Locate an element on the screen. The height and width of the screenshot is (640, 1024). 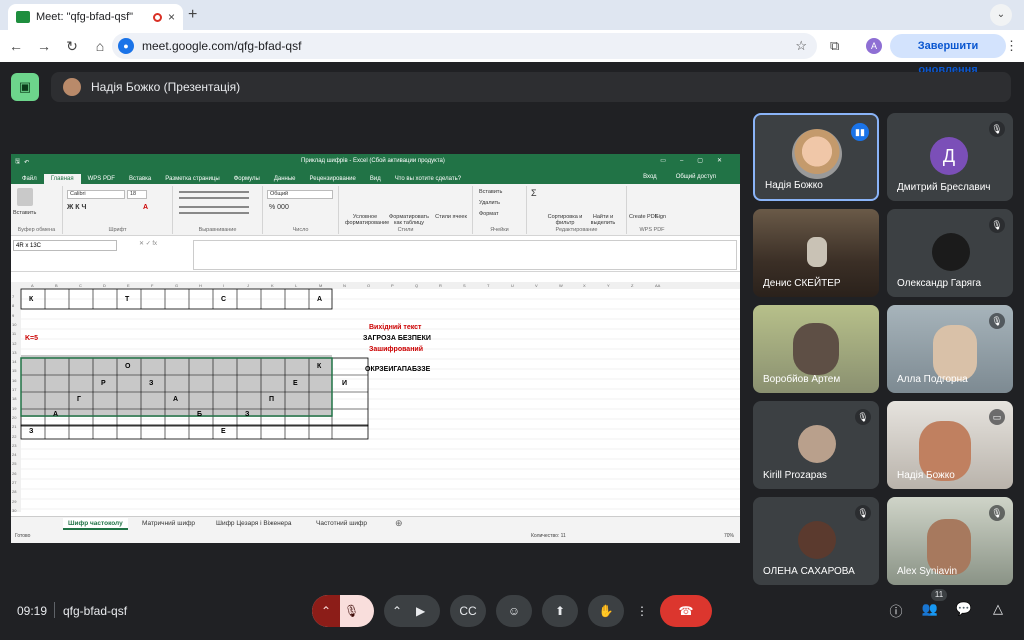
participant-tile: 🎙 ОЛЕНА САХАРОВА is located at coordinates (816, 541).